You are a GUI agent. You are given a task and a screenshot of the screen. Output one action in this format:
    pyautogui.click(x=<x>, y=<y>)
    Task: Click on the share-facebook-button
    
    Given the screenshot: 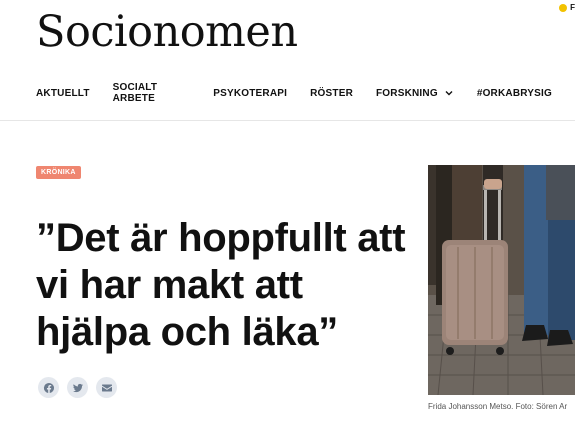 What is the action you would take?
    pyautogui.click(x=48, y=387)
    